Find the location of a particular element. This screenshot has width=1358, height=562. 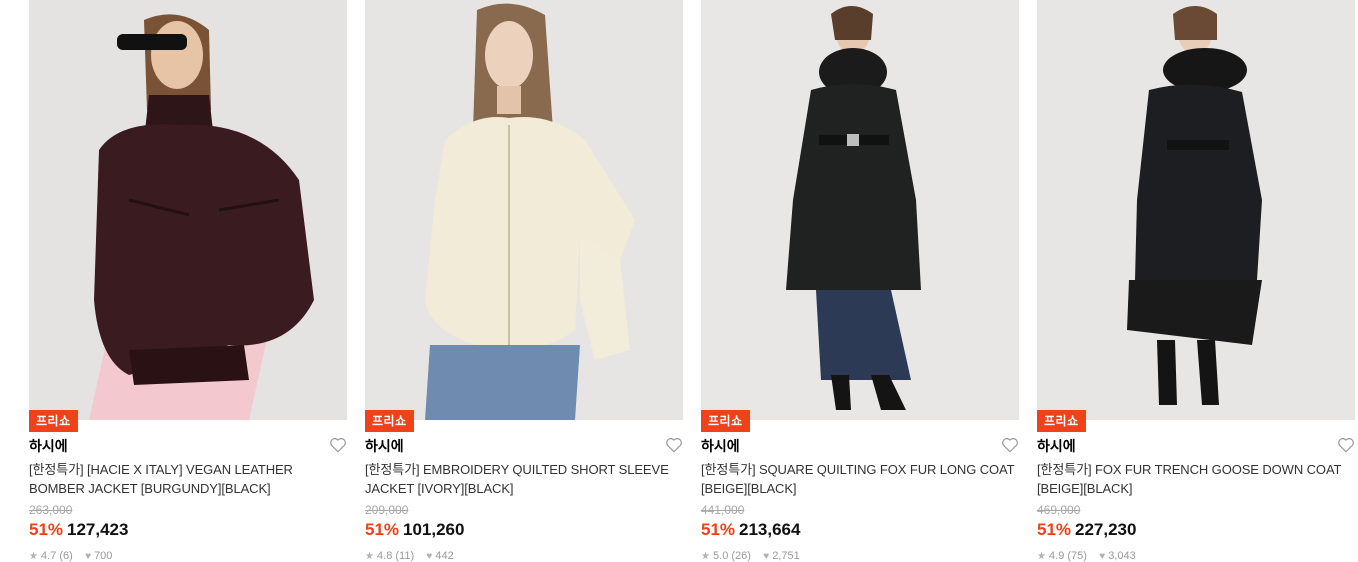

product-meta: ★ 4.8 (11) ♥ 442 is located at coordinates (409, 556).